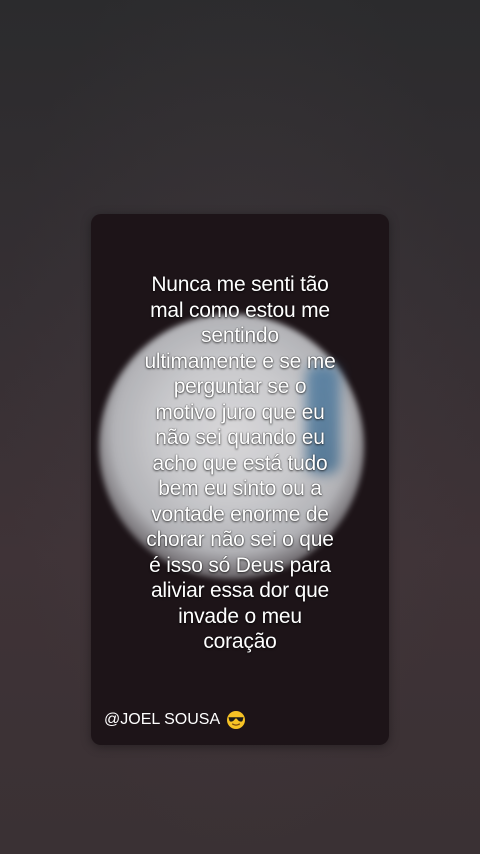 Image resolution: width=480 pixels, height=854 pixels. What do you see at coordinates (240, 514) in the screenshot?
I see `quote-line: vontade enorme de` at bounding box center [240, 514].